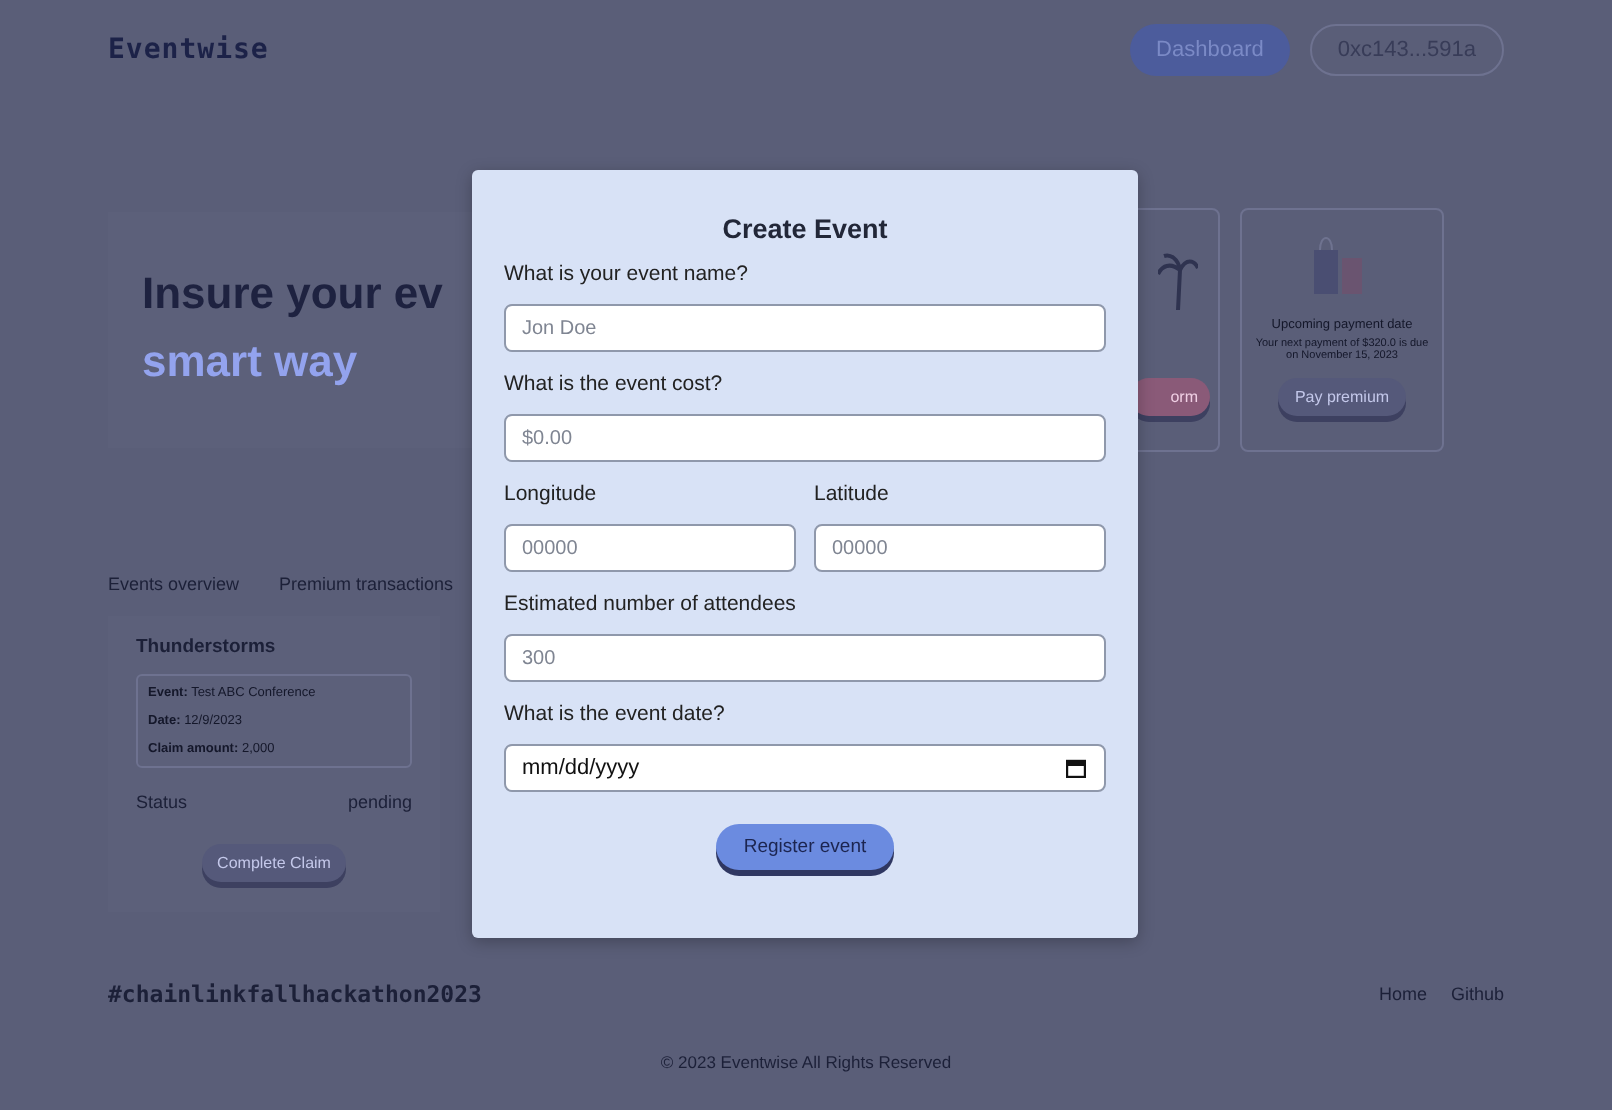 Image resolution: width=1612 pixels, height=1110 pixels. Describe the element at coordinates (614, 385) in the screenshot. I see `field-label: What is the event cost?` at that location.